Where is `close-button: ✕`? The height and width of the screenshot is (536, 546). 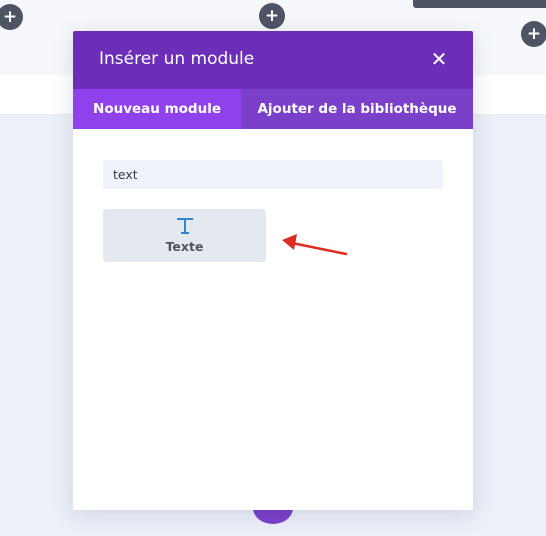 close-button: ✕ is located at coordinates (439, 59).